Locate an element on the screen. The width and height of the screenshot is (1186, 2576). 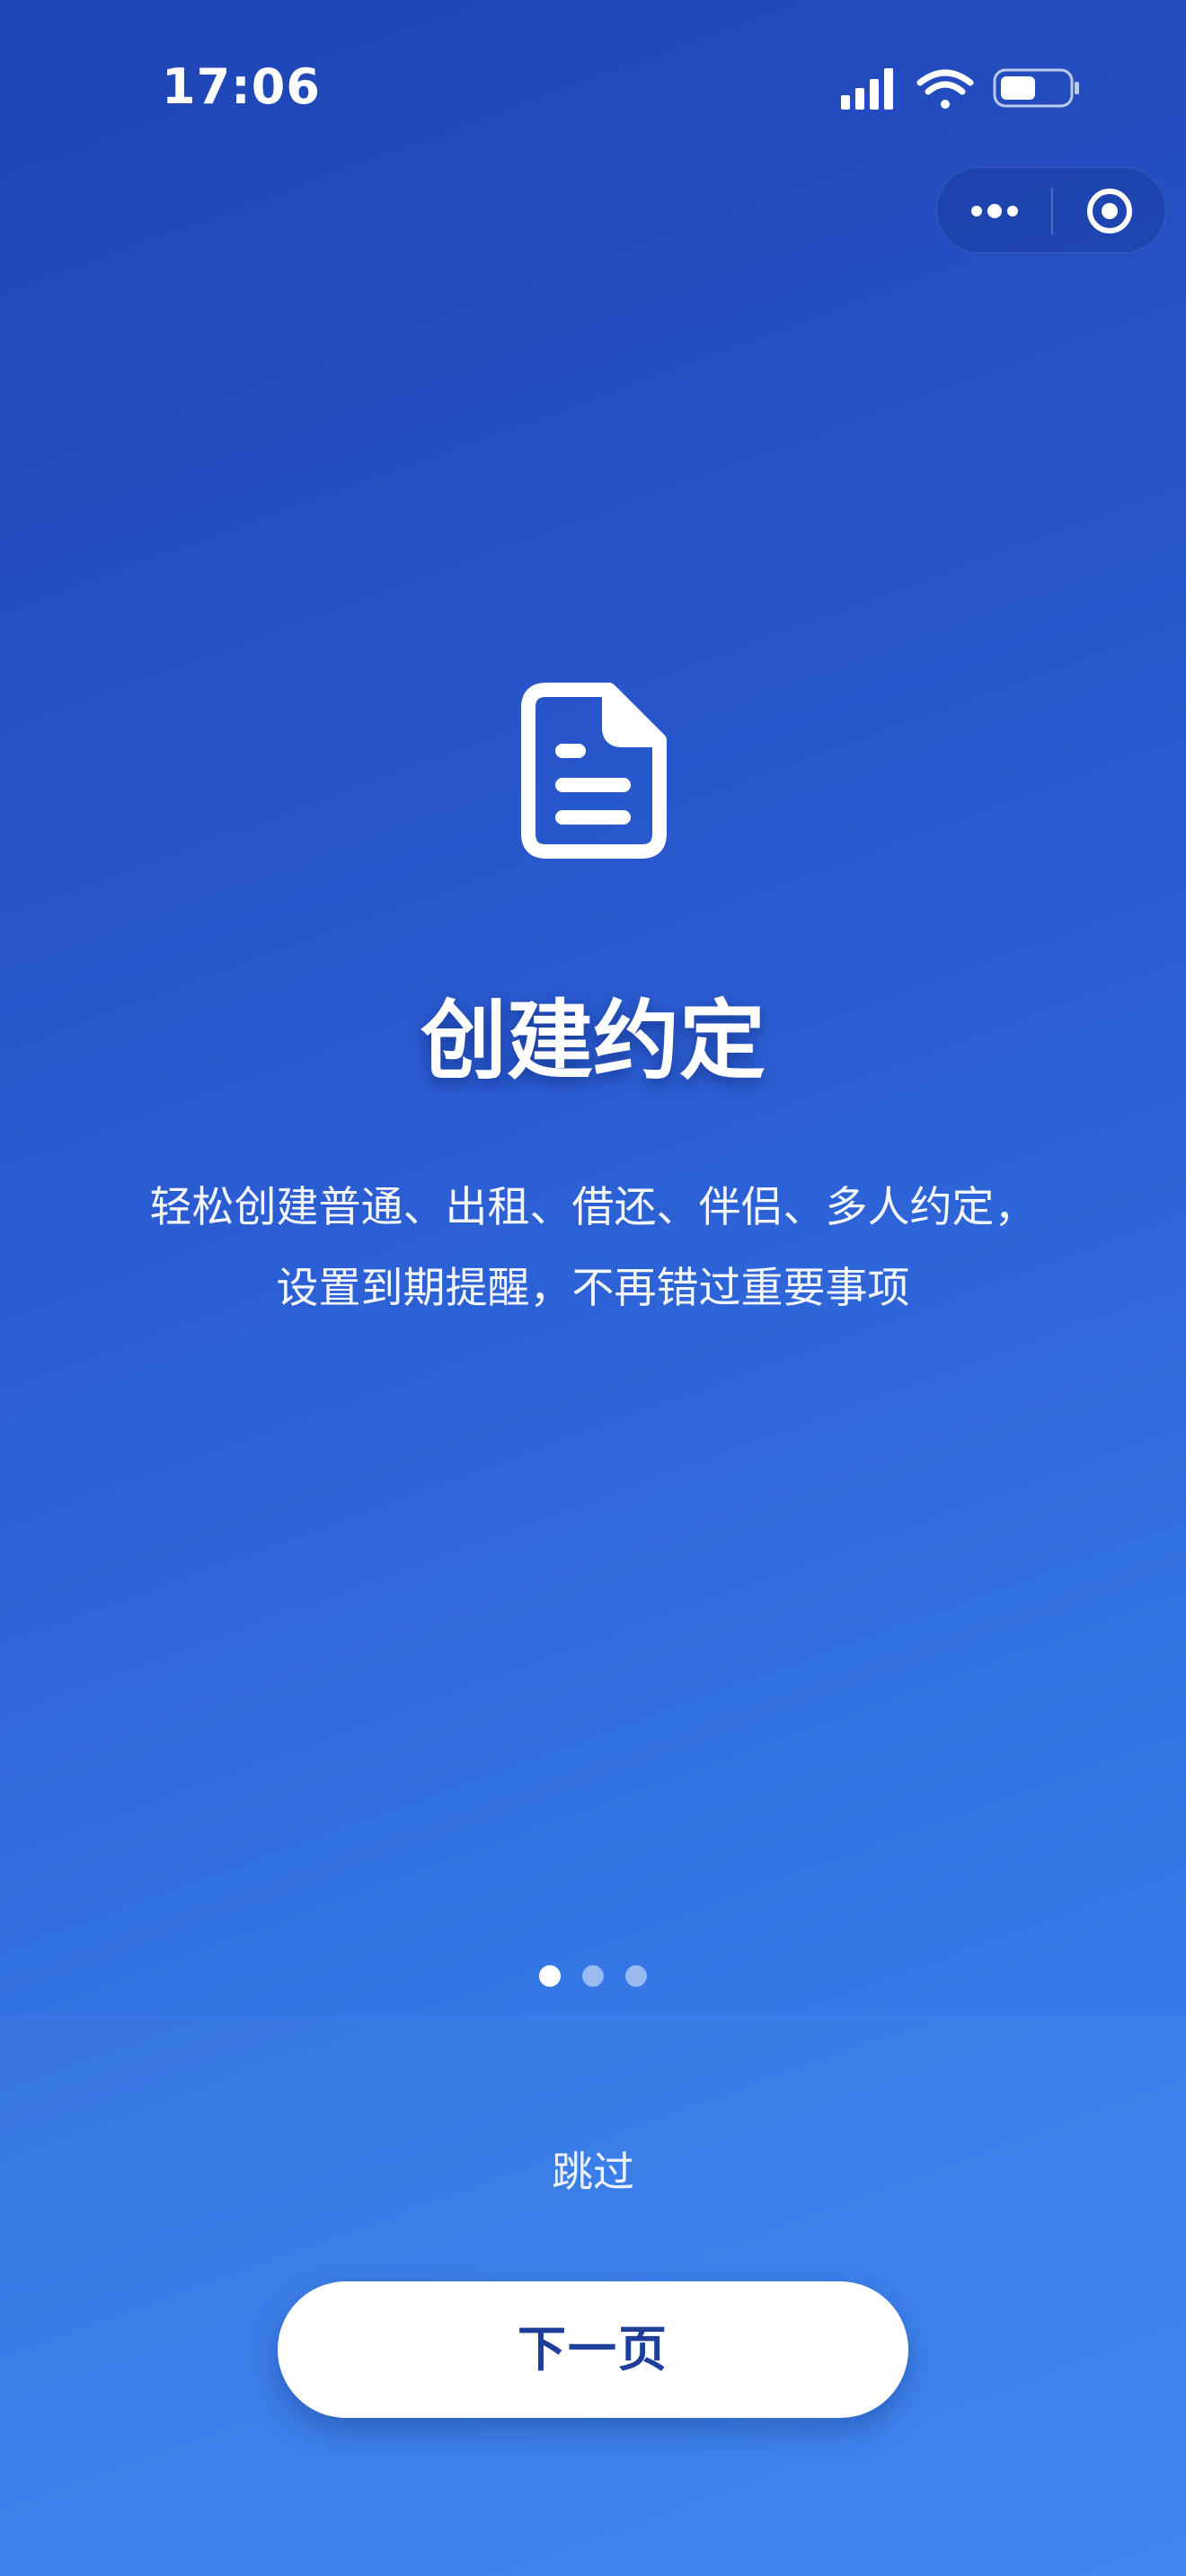
status-time: 17:06 is located at coordinates (241, 86).